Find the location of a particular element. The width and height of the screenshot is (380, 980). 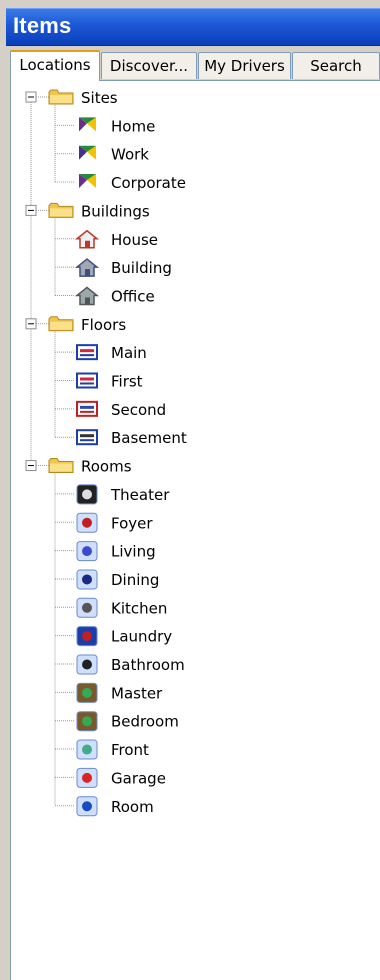

tree-item-bathroom: Bathroom is located at coordinates (148, 665).